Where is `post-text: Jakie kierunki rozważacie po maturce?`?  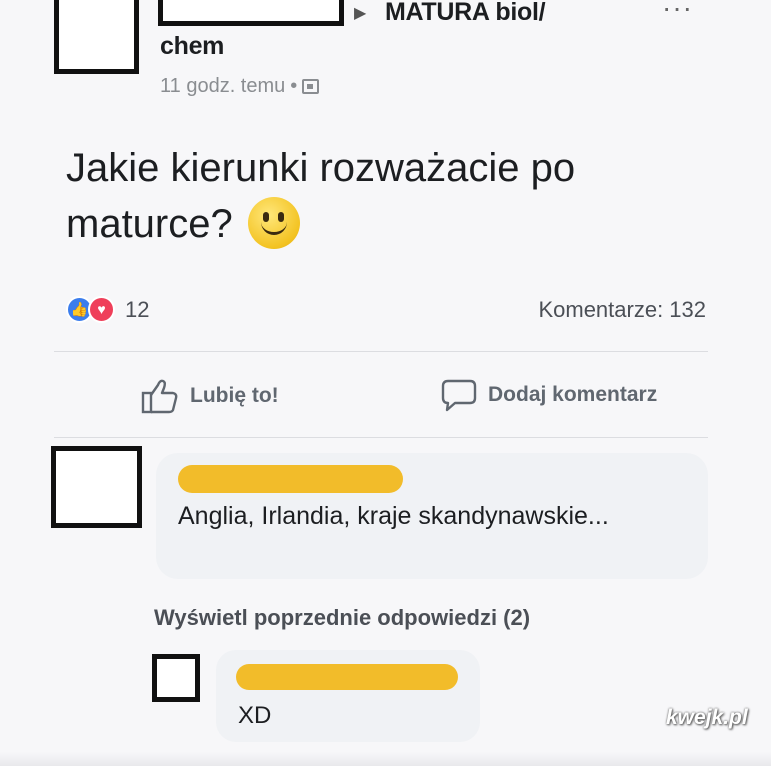
post-text: Jakie kierunki rozważacie po maturce? is located at coordinates (386, 196).